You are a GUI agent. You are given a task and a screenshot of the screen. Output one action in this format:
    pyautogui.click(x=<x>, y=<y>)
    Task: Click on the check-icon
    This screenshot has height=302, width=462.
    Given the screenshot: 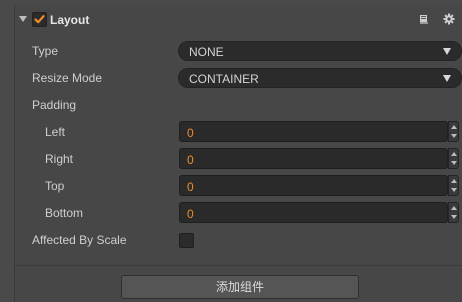 What is the action you would take?
    pyautogui.click(x=39, y=19)
    